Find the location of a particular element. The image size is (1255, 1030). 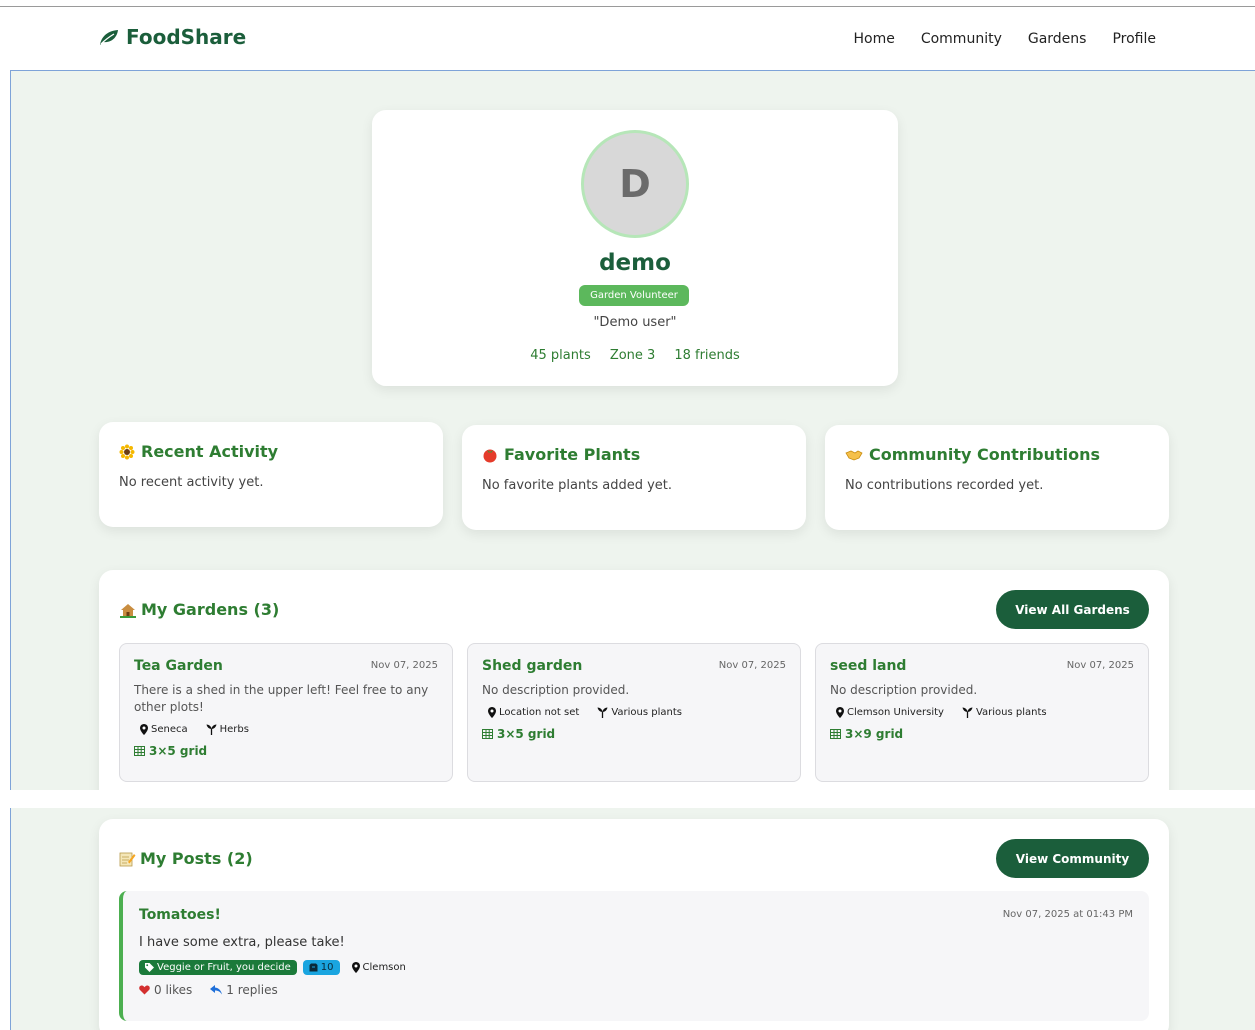

post-location: Clemson is located at coordinates (378, 967).